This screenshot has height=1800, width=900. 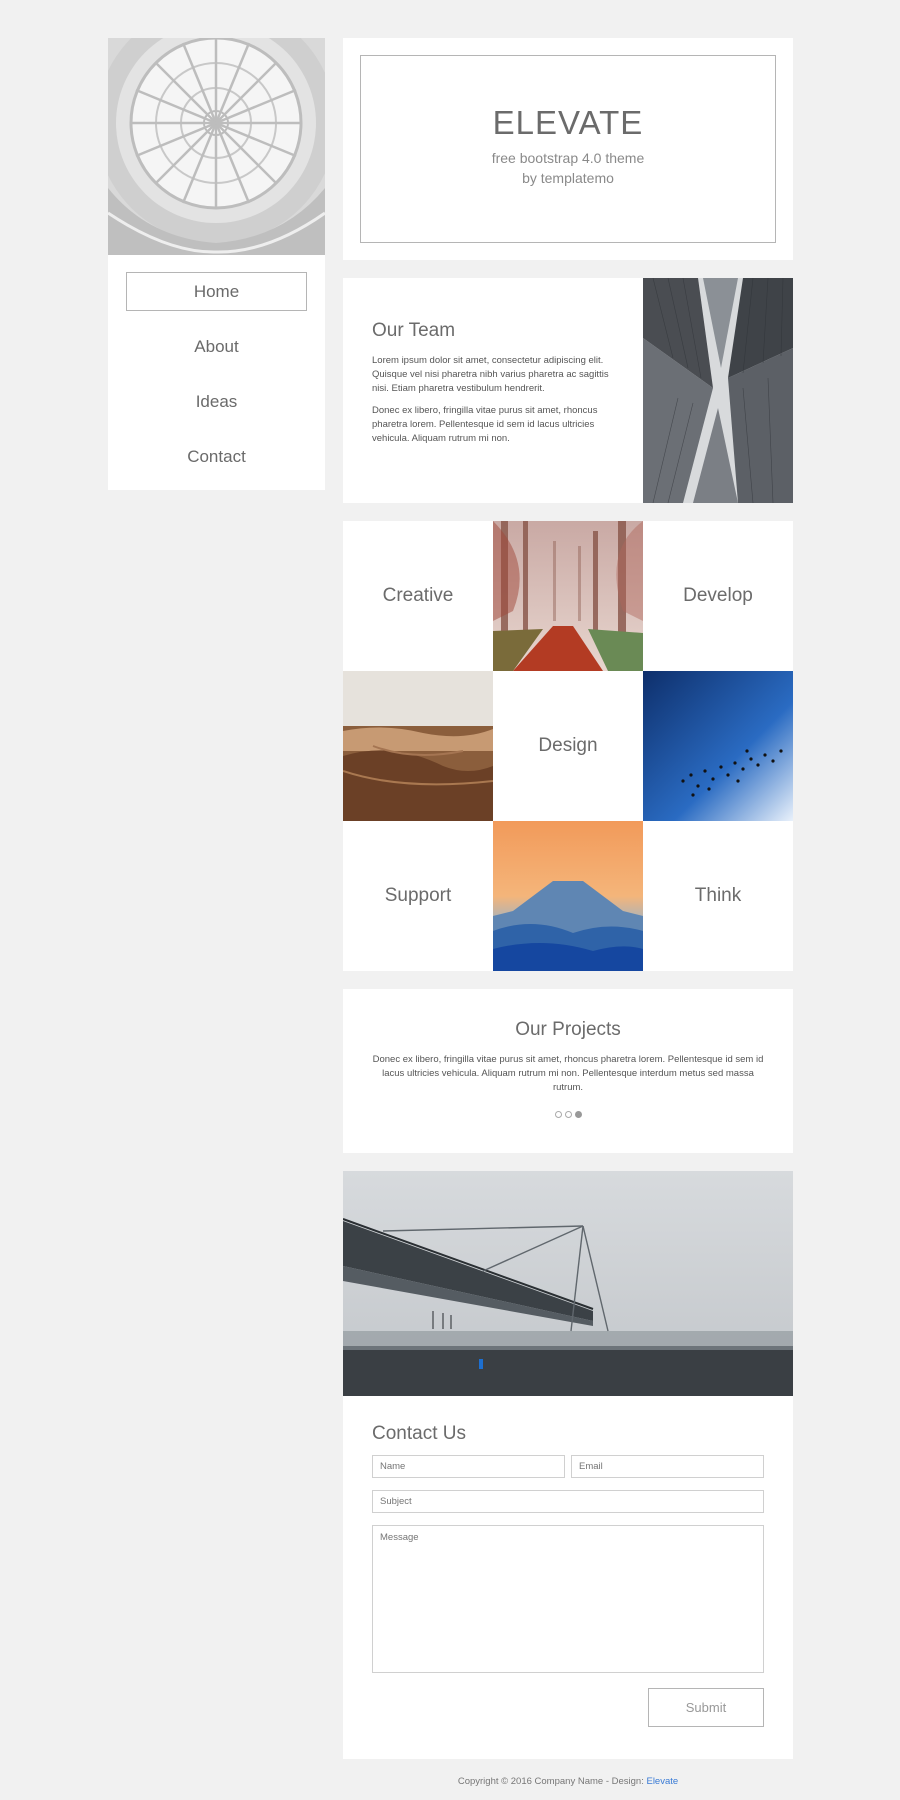 I want to click on footer-design-link: Elevate, so click(x=662, y=1781).